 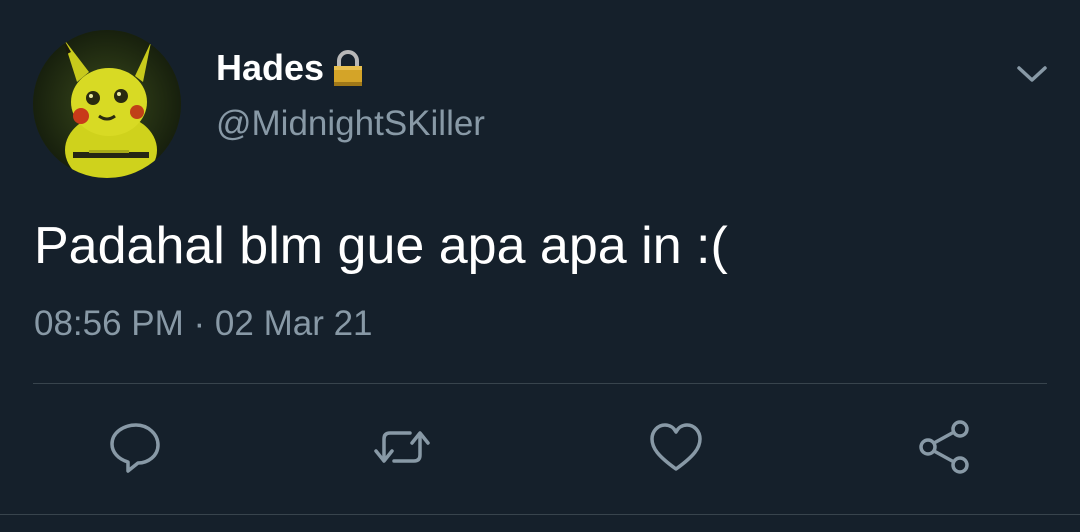 I want to click on author-name-row: Hades, so click(x=292, y=68).